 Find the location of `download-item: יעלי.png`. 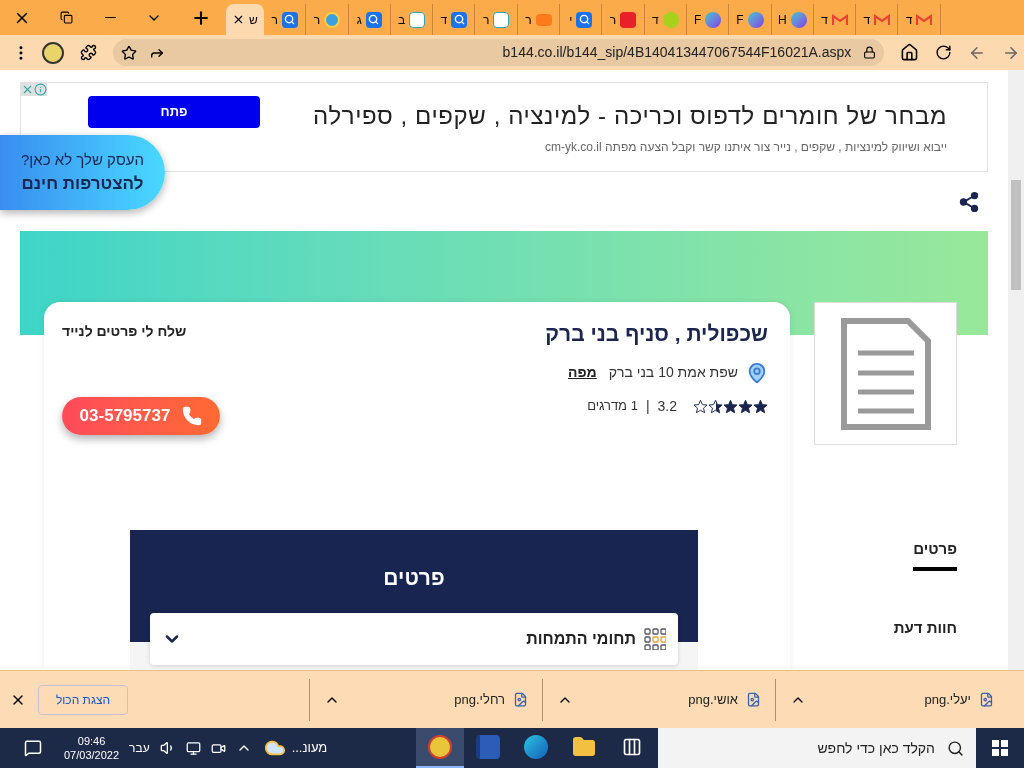

download-item: יעלי.png is located at coordinates (891, 699).